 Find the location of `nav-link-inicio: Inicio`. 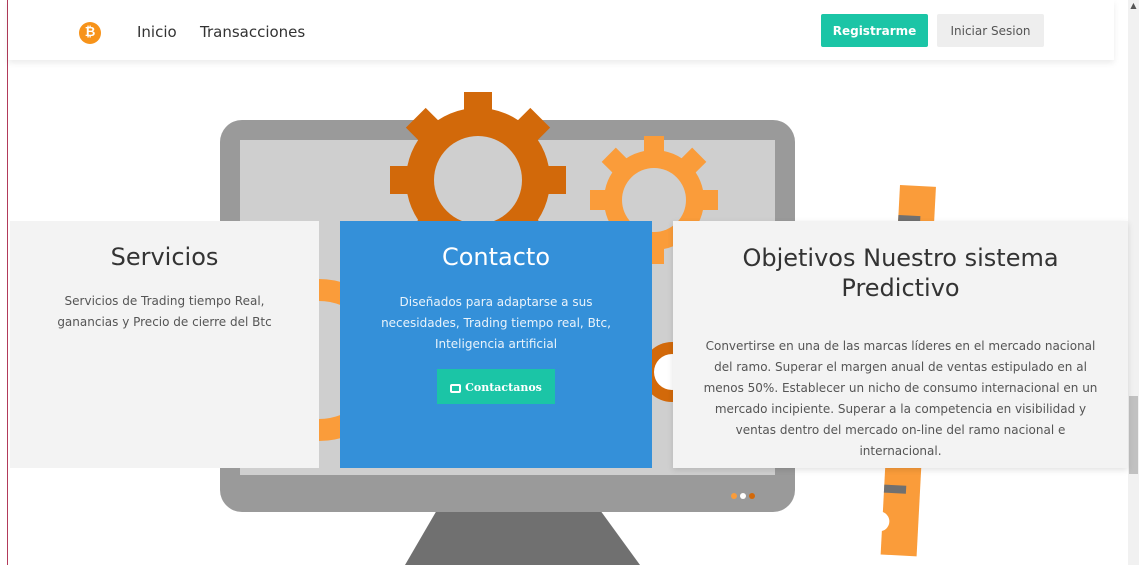

nav-link-inicio: Inicio is located at coordinates (157, 32).